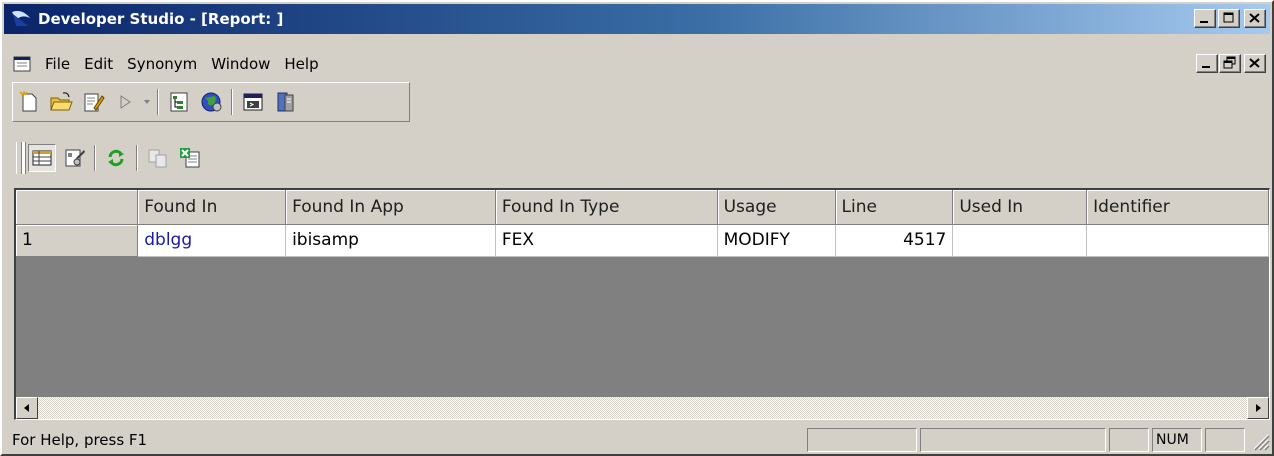 The height and width of the screenshot is (456, 1274). What do you see at coordinates (1177, 207) in the screenshot?
I see `column-header-identifier: Identifier` at bounding box center [1177, 207].